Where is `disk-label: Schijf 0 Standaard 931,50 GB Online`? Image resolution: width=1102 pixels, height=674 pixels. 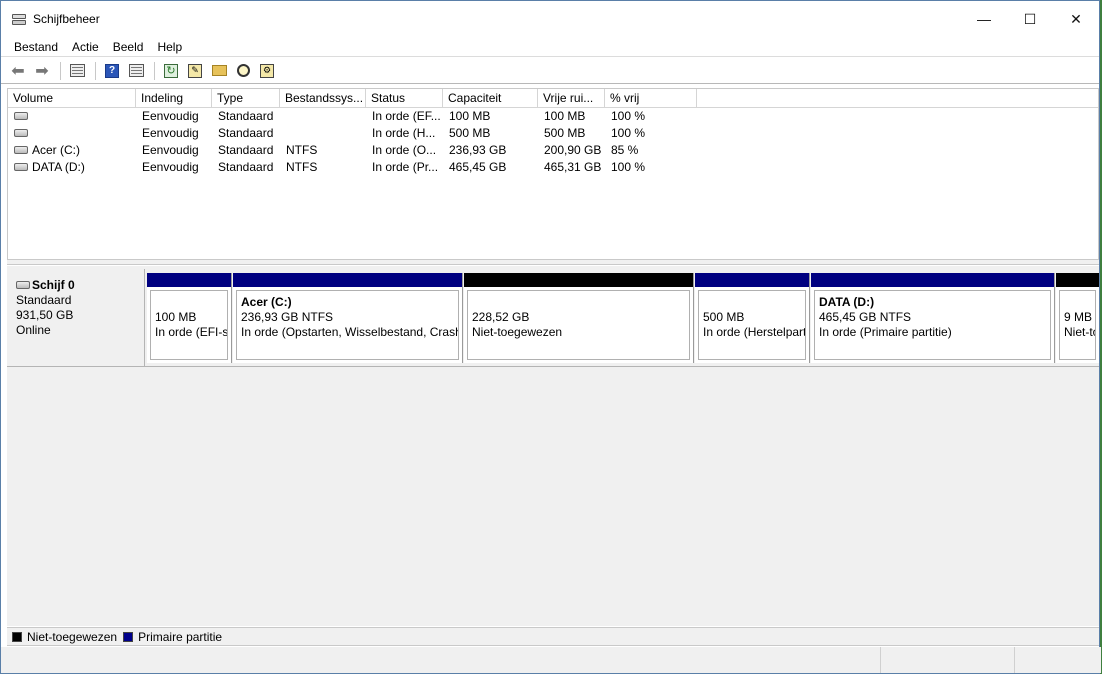
disk-label: Schijf 0 Standaard 931,50 GB Online is located at coordinates (76, 318).